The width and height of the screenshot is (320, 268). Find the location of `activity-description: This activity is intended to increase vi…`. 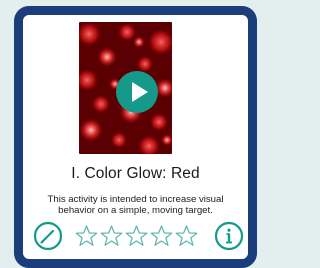

activity-description: This activity is intended to increase vi… is located at coordinates (135, 205).